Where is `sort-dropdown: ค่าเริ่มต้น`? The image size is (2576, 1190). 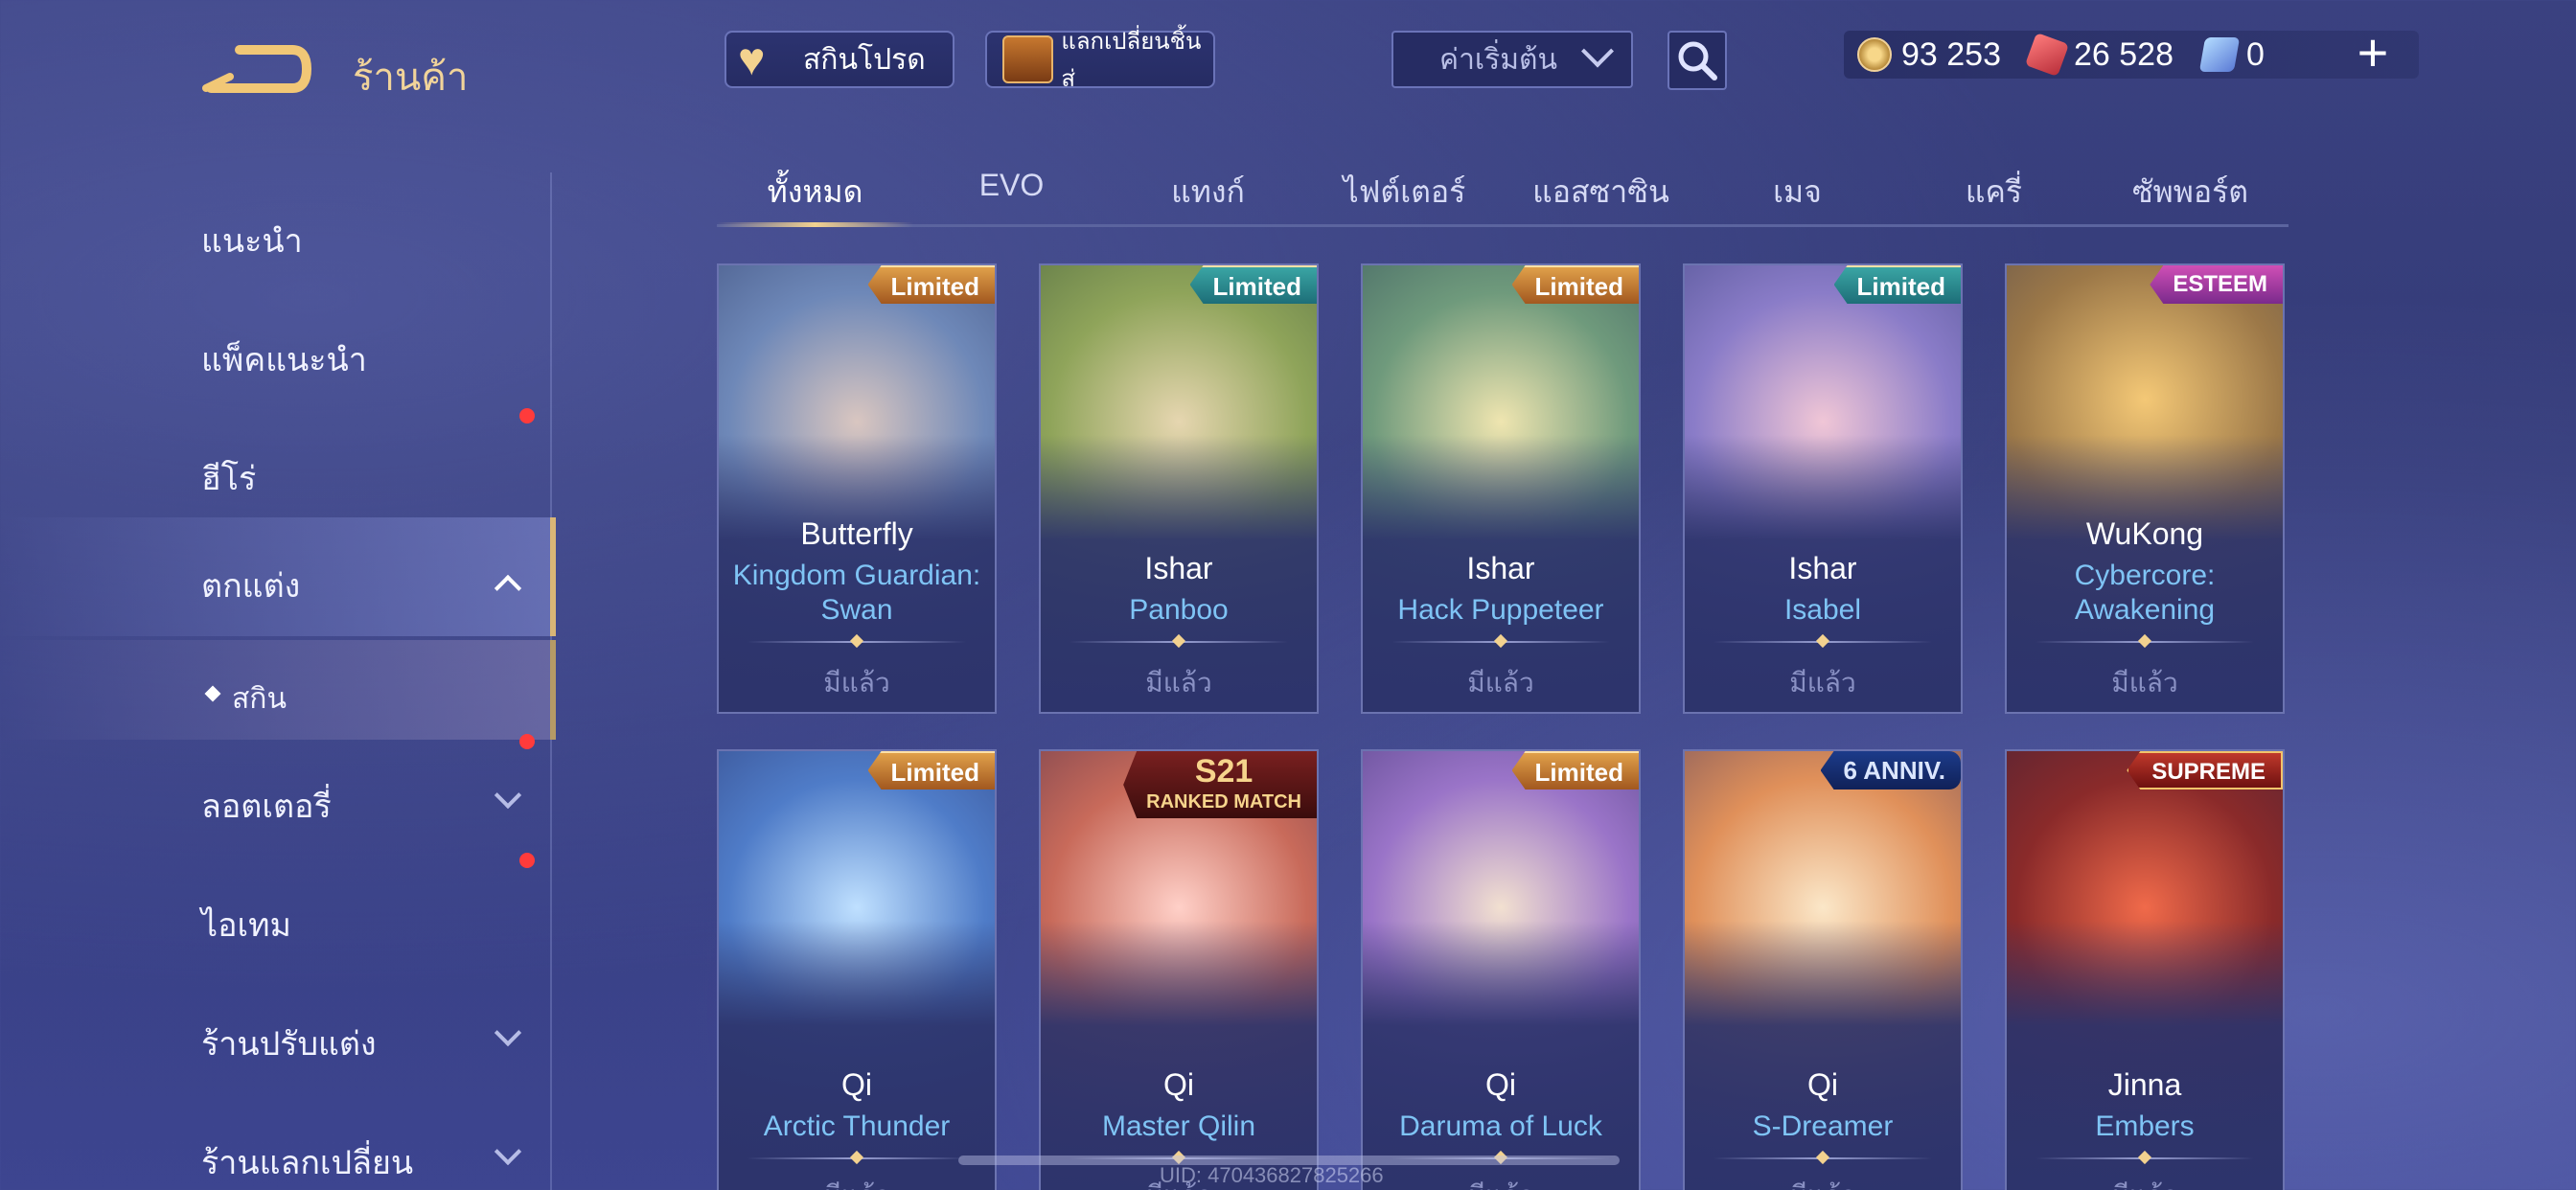
sort-dropdown: ค่าเริ่มต้น is located at coordinates (1512, 60).